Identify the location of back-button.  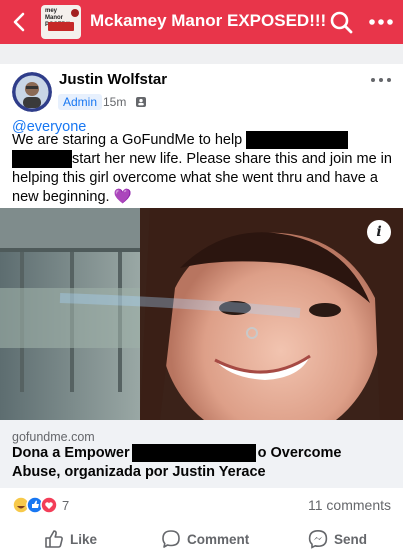
(20, 22).